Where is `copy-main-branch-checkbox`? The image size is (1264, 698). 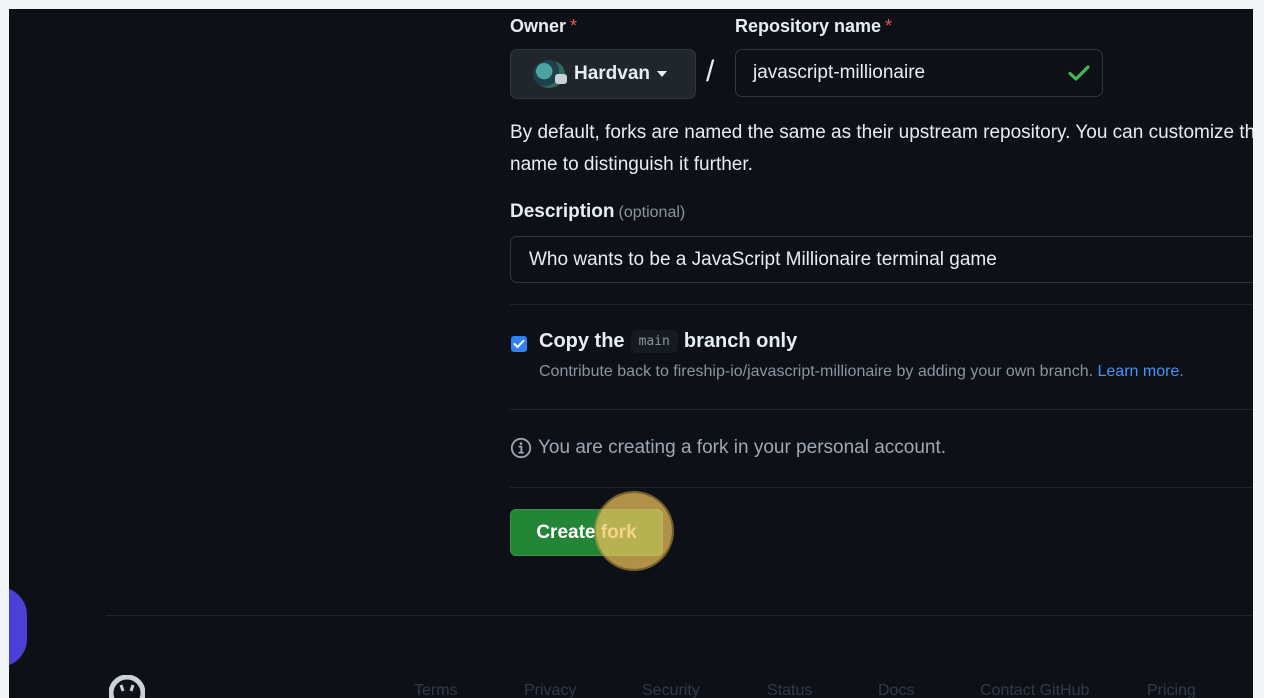 copy-main-branch-checkbox is located at coordinates (519, 344).